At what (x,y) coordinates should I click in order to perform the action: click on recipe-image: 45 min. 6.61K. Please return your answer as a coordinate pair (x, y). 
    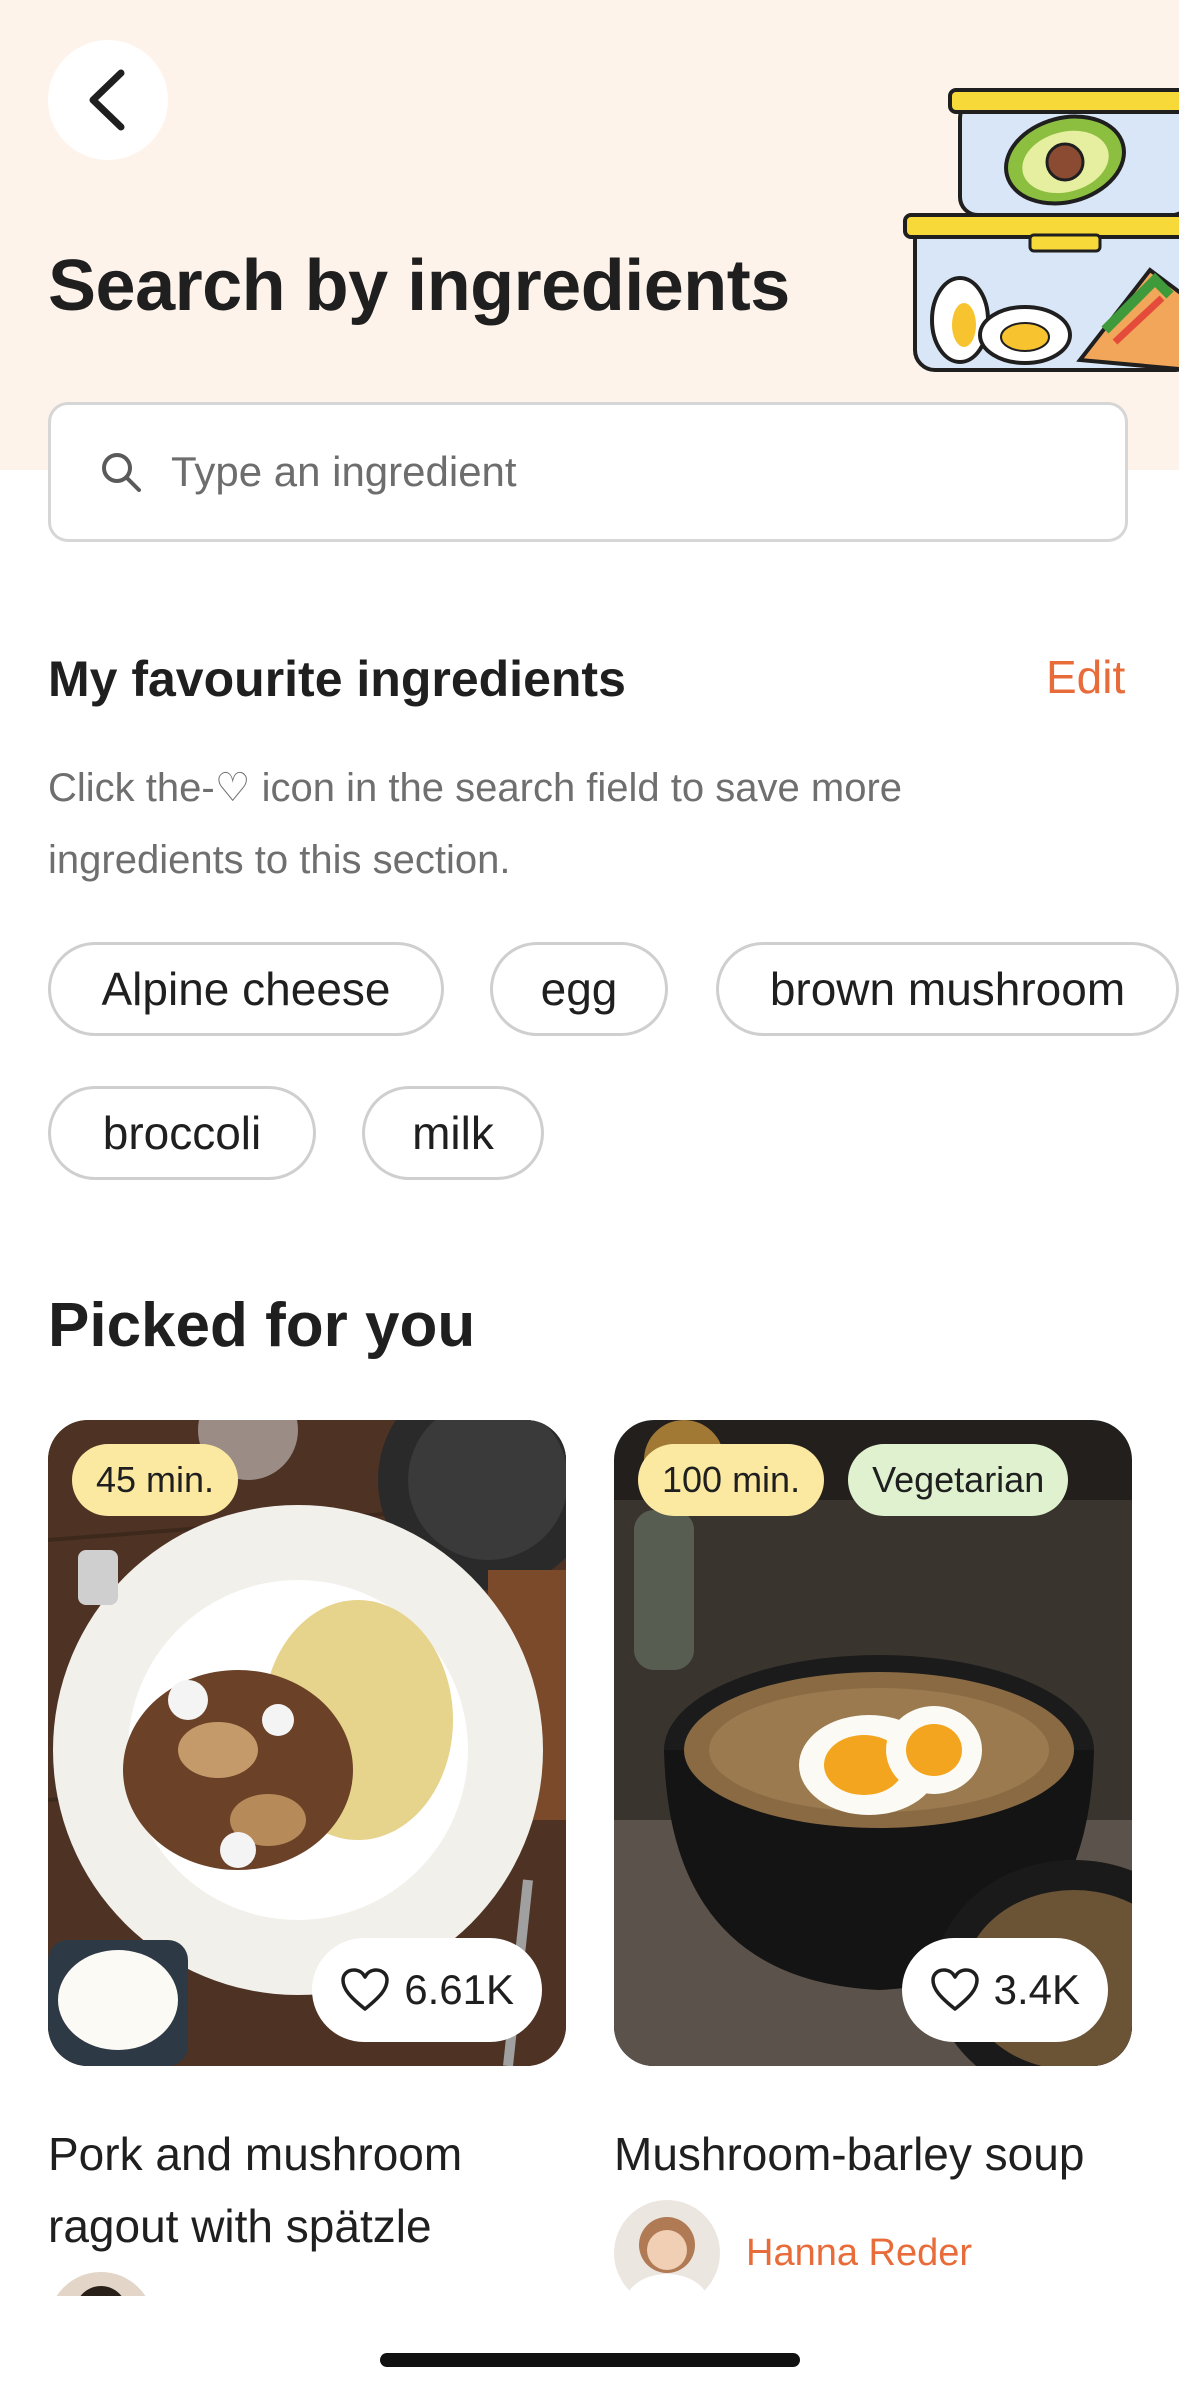
    Looking at the image, I should click on (307, 1743).